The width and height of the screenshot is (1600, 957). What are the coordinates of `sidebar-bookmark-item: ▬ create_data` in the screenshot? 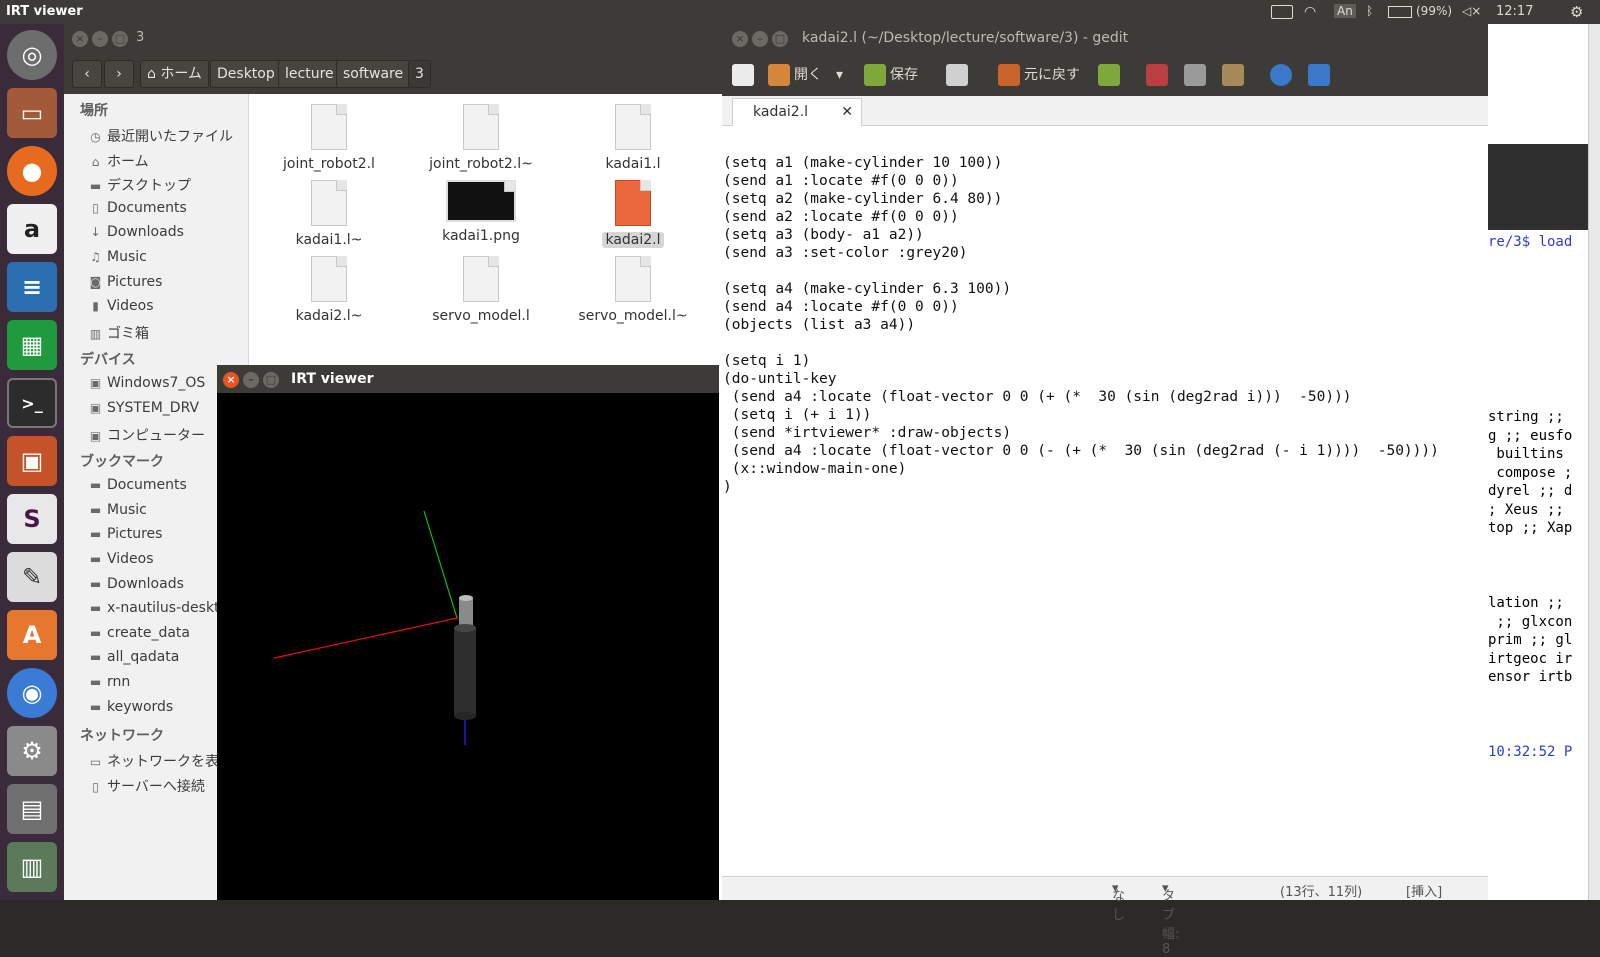 It's located at (139, 633).